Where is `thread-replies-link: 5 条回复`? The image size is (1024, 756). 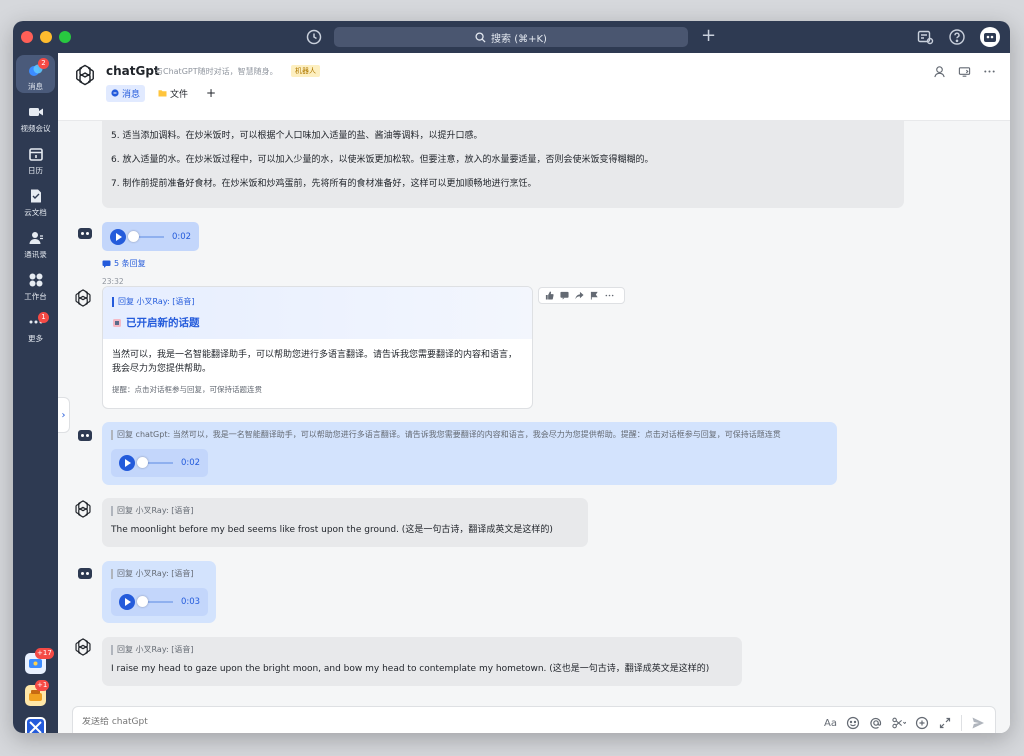 thread-replies-link: 5 条回复 is located at coordinates (124, 263).